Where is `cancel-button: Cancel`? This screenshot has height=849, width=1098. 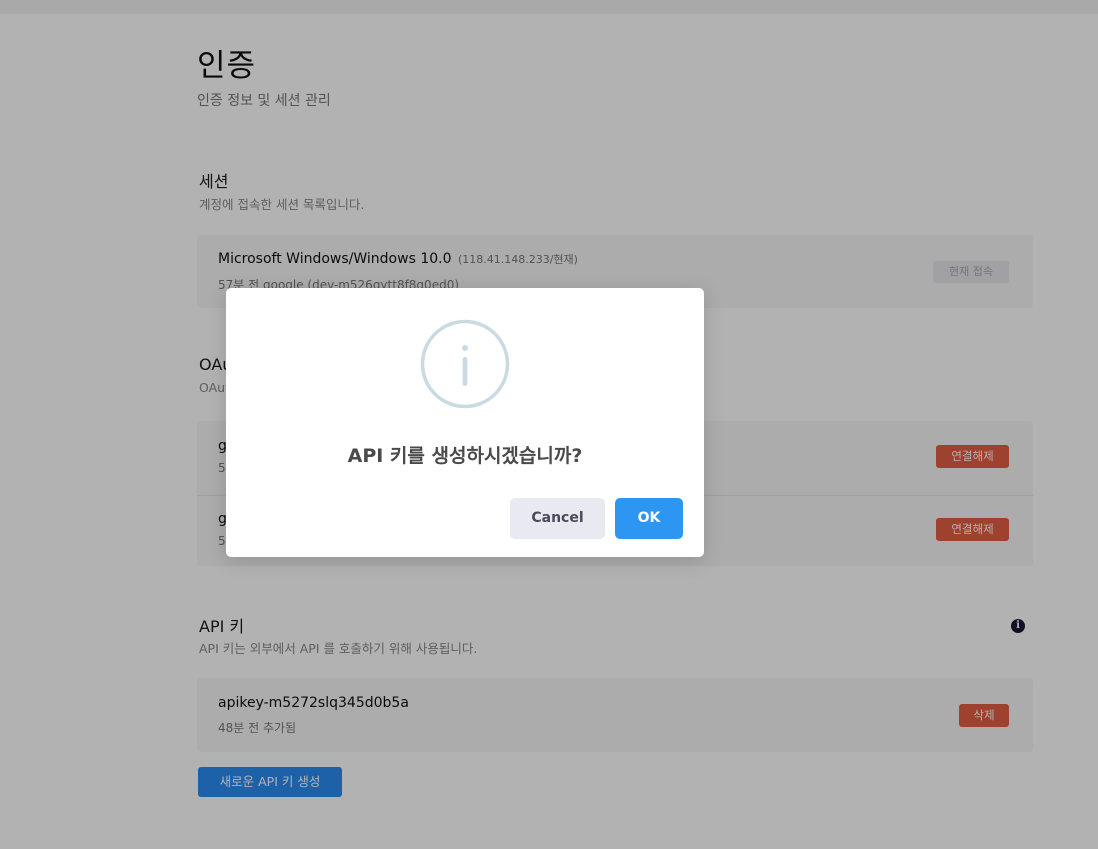 cancel-button: Cancel is located at coordinates (557, 518).